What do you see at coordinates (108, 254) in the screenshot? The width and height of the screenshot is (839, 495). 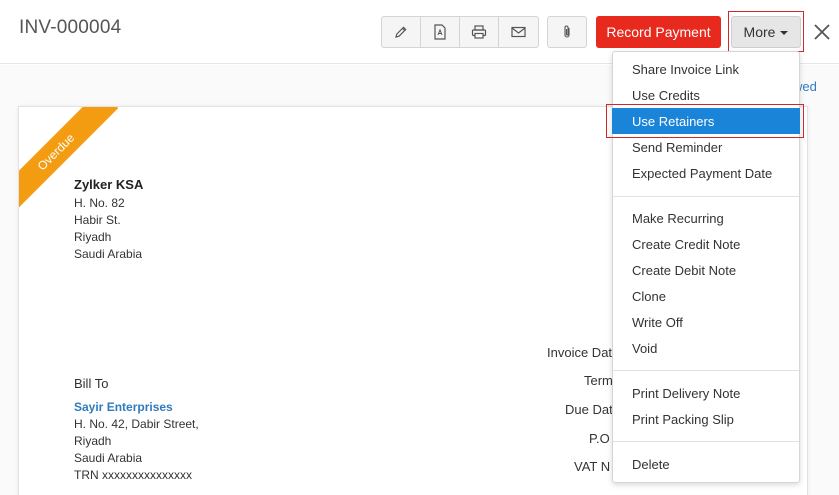 I see `organization-address-line: Saudi Arabia` at bounding box center [108, 254].